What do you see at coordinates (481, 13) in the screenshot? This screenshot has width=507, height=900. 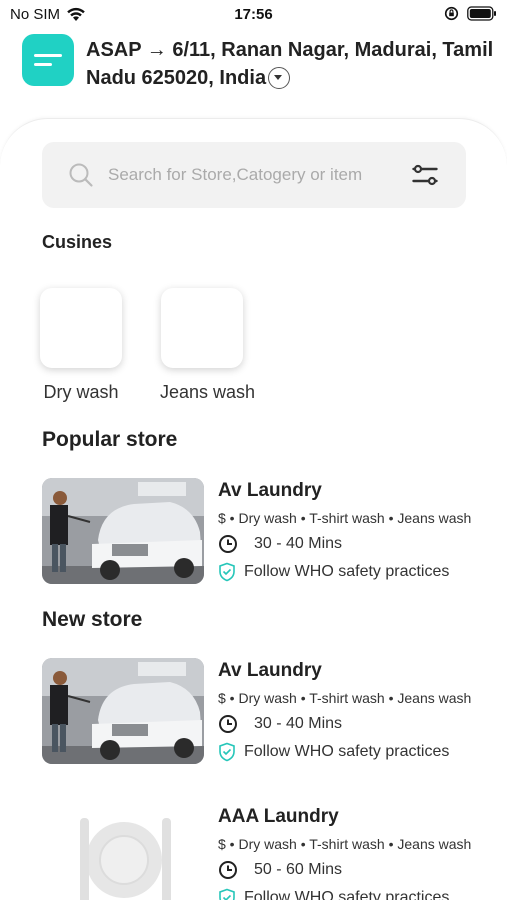 I see `battery-icon` at bounding box center [481, 13].